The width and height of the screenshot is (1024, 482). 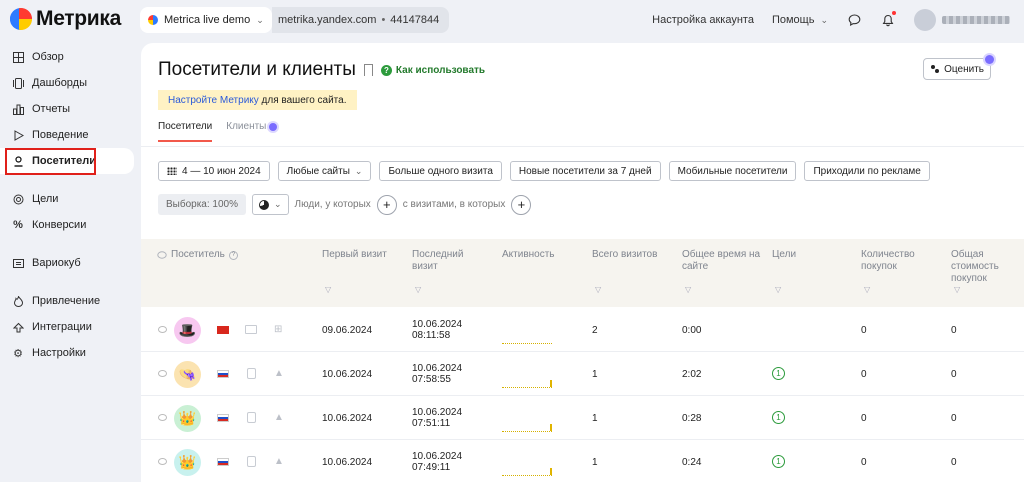 What do you see at coordinates (595, 374) in the screenshot?
I see `total-visits: 1` at bounding box center [595, 374].